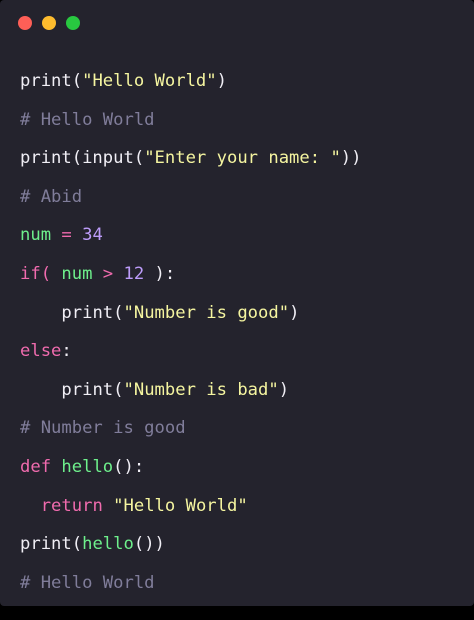 This screenshot has width=474, height=620. Describe the element at coordinates (67, 235) in the screenshot. I see `operator-token: =` at that location.